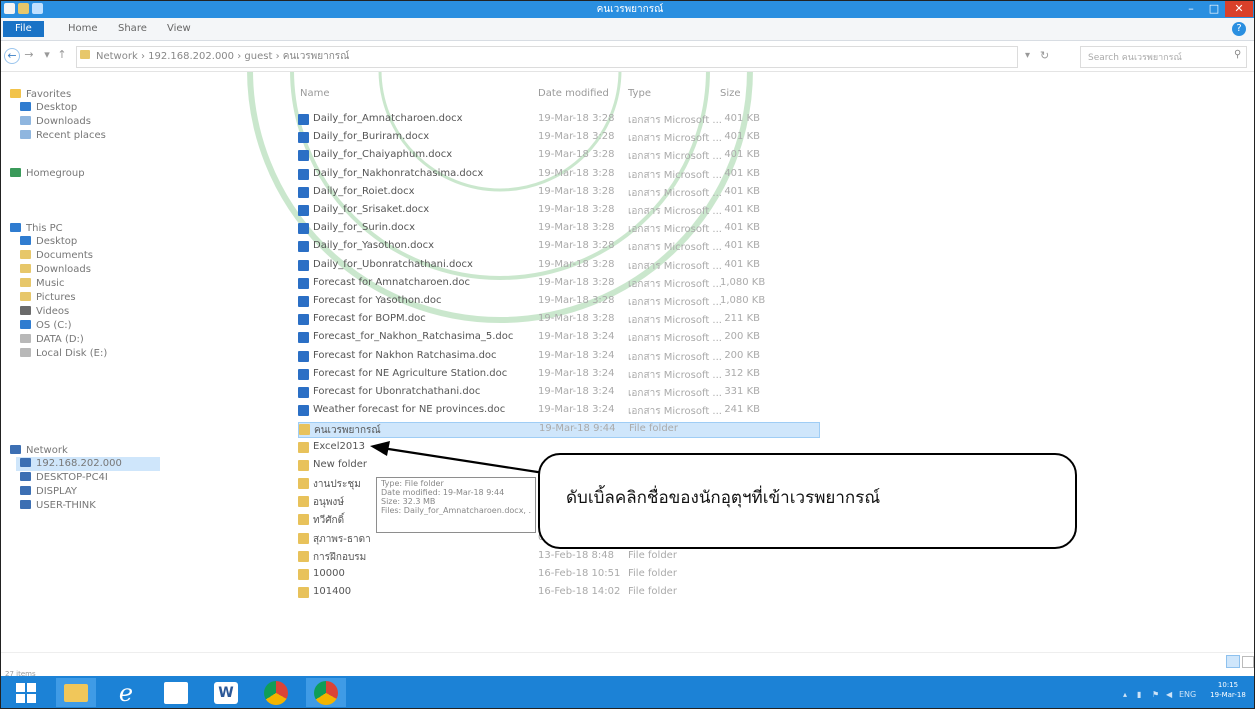 The height and width of the screenshot is (709, 1255). Describe the element at coordinates (76, 692) in the screenshot. I see `taskbar-file-explorer` at that location.